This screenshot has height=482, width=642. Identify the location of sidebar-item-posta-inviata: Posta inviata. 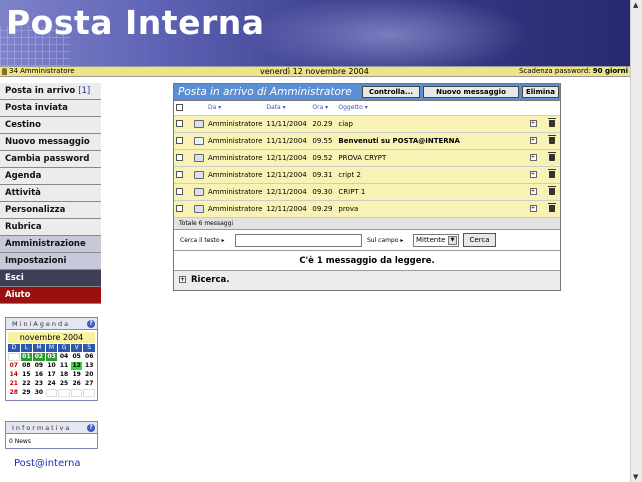
(50, 108).